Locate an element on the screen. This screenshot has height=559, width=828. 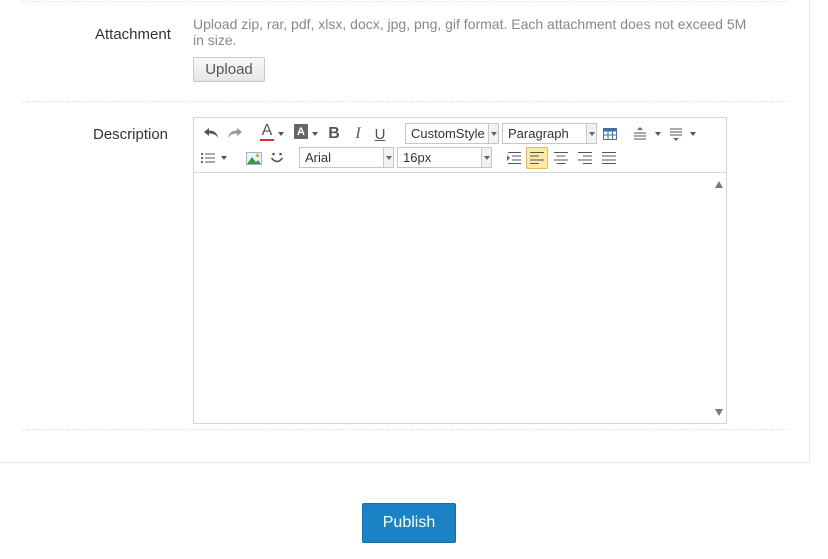
line-height-dropdown-icon is located at coordinates (658, 134).